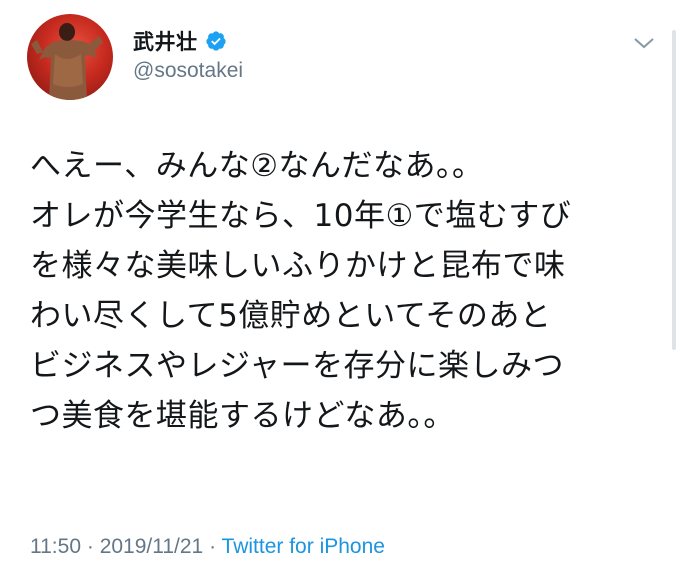 This screenshot has width=680, height=571. Describe the element at coordinates (301, 216) in the screenshot. I see `tweet-body-line: オレが今学生なら、10年①で塩むすび` at that location.